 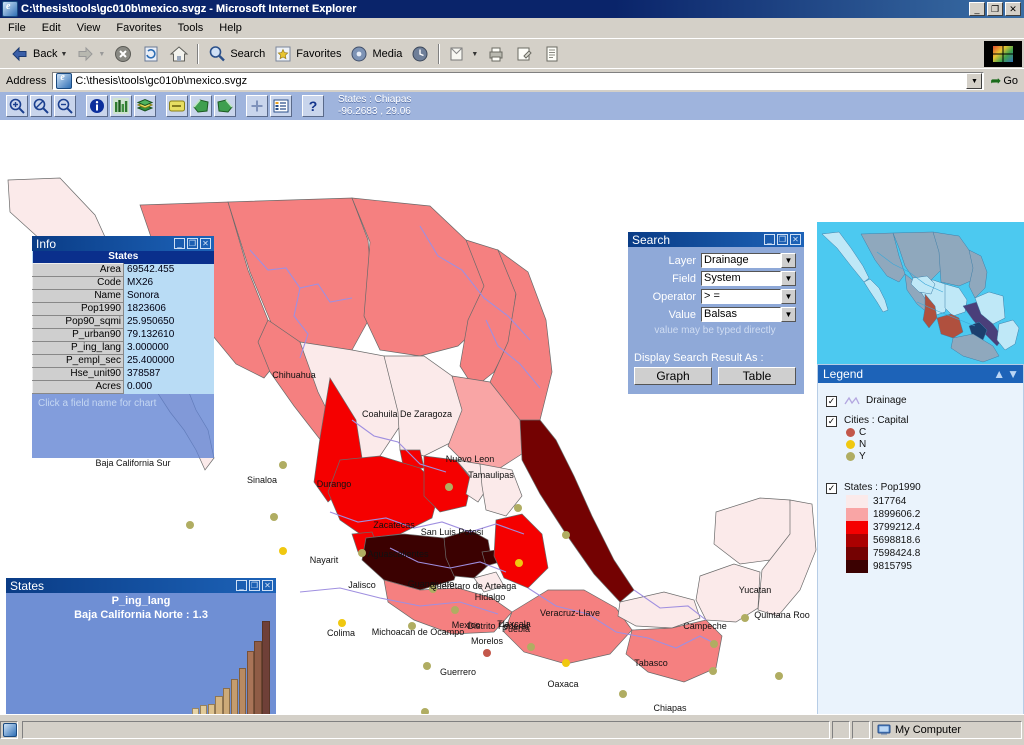 What do you see at coordinates (741, 278) in the screenshot?
I see `search-field-input: System` at bounding box center [741, 278].